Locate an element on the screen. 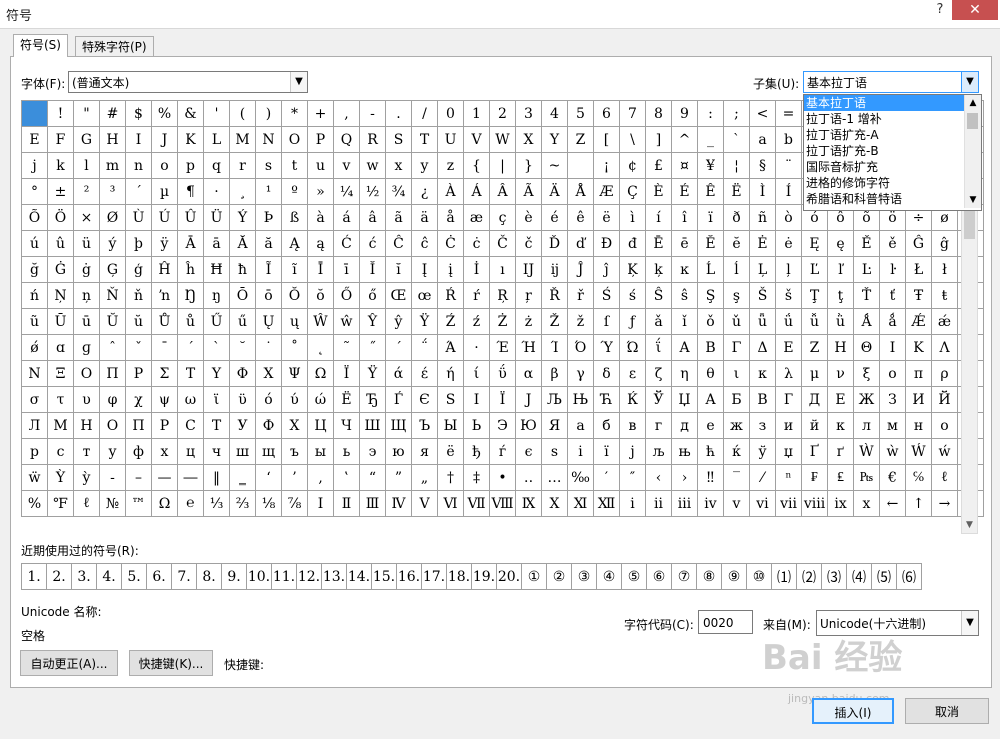 This screenshot has width=1000, height=739. symbol-cell: ĕ is located at coordinates (736, 243).